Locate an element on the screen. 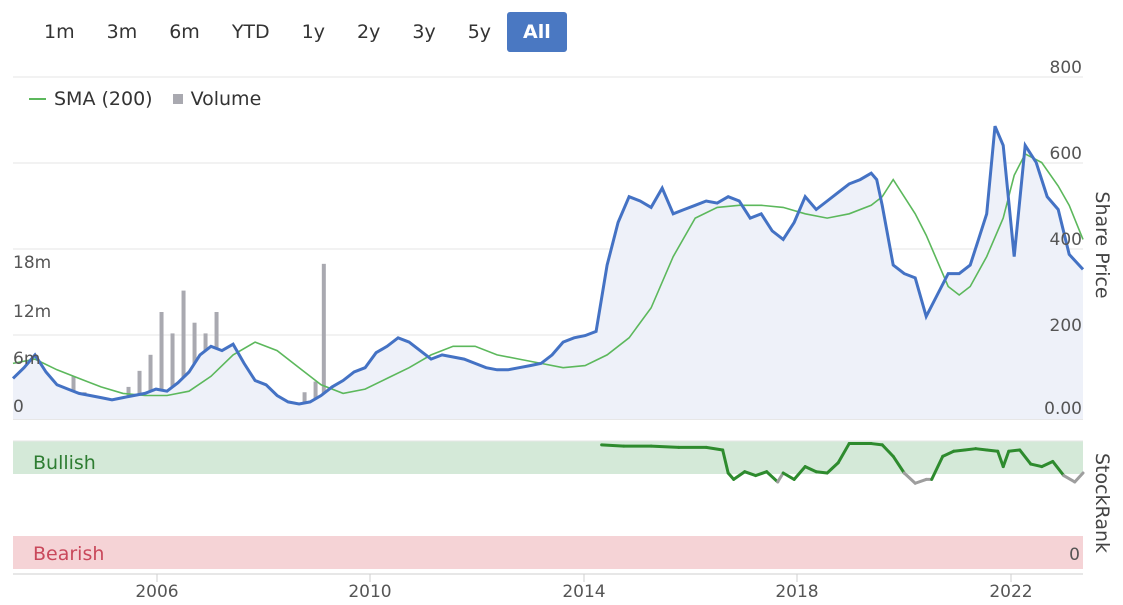 This screenshot has height=605, width=1123. x-label-2022: 2022 is located at coordinates (1010, 592).